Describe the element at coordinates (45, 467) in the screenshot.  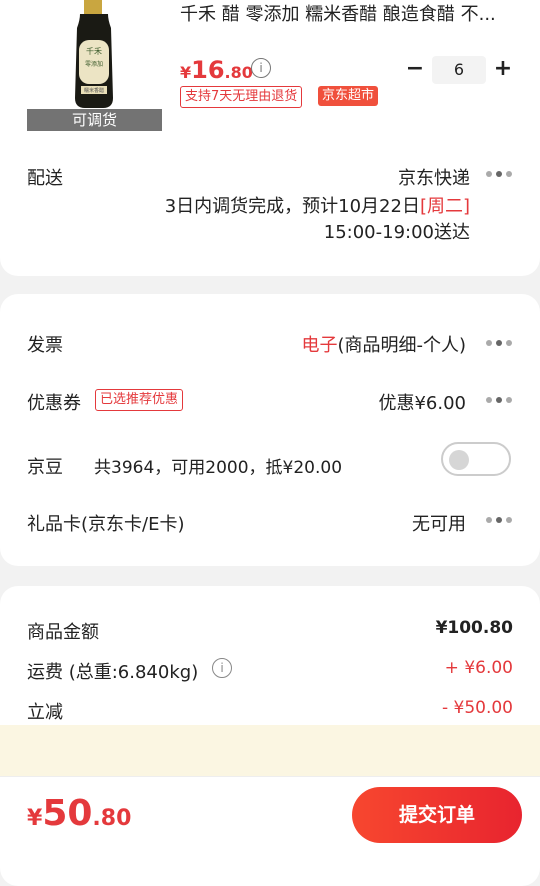
I see `jingdou-label: 京豆` at that location.